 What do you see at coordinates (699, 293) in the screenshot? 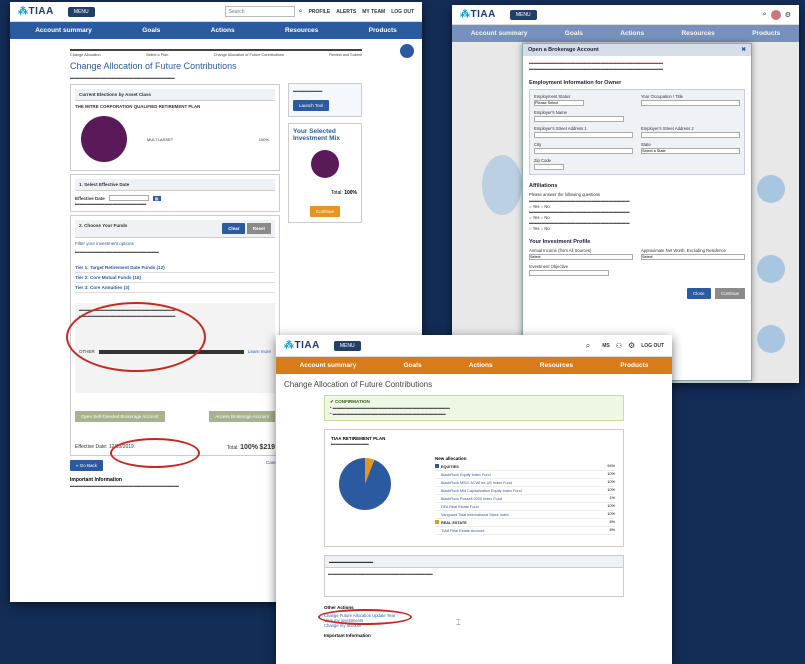
I see `modal-close-button: Close` at bounding box center [699, 293].